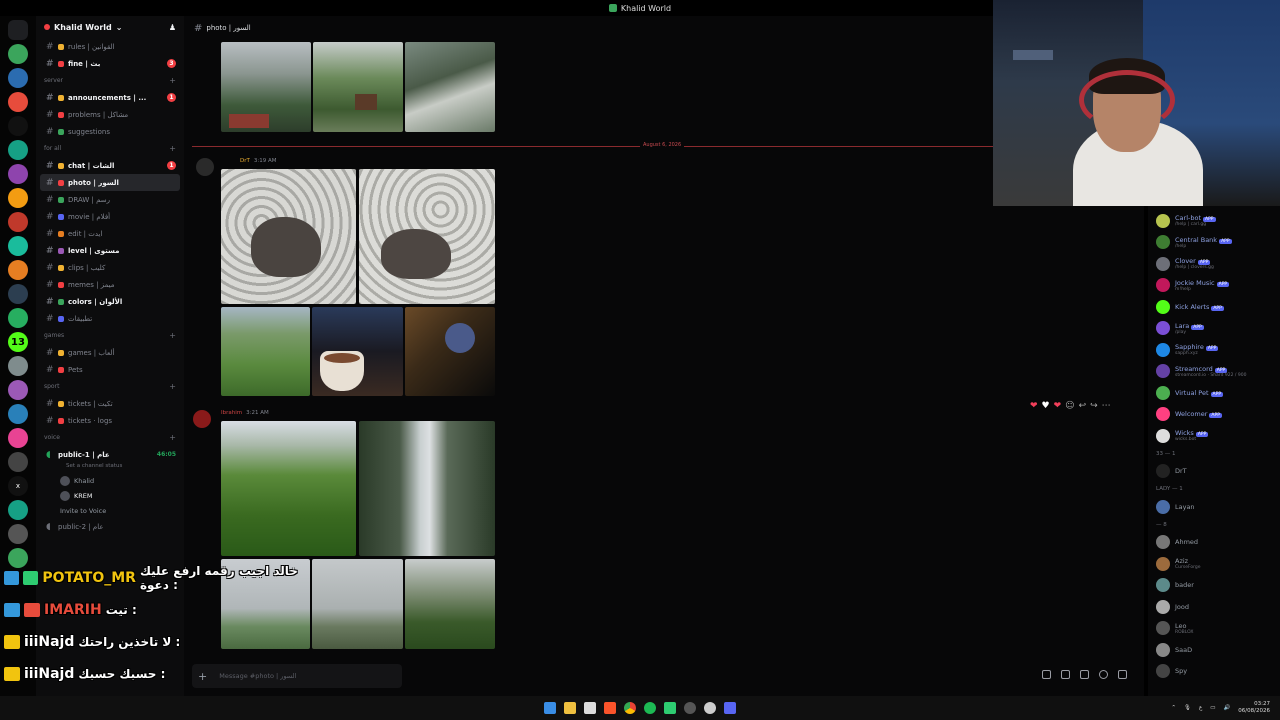 The width and height of the screenshot is (1280, 720). I want to click on guild-header: Khalid World ⌄ ♟, so click(110, 27).